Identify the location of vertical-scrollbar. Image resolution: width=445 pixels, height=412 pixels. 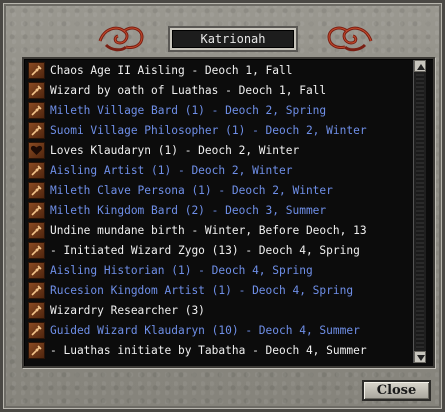
(419, 211).